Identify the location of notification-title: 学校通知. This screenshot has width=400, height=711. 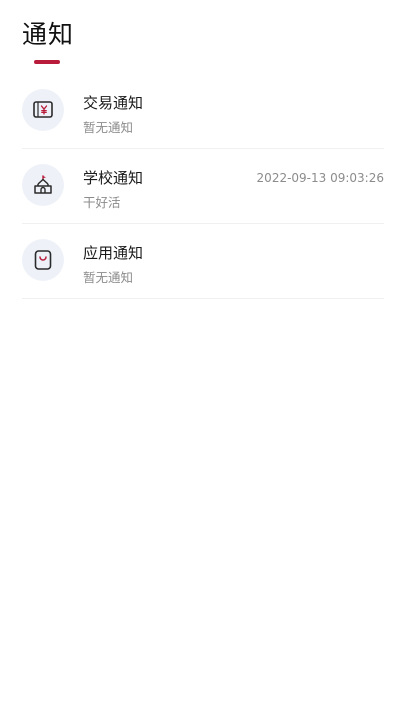
(113, 178).